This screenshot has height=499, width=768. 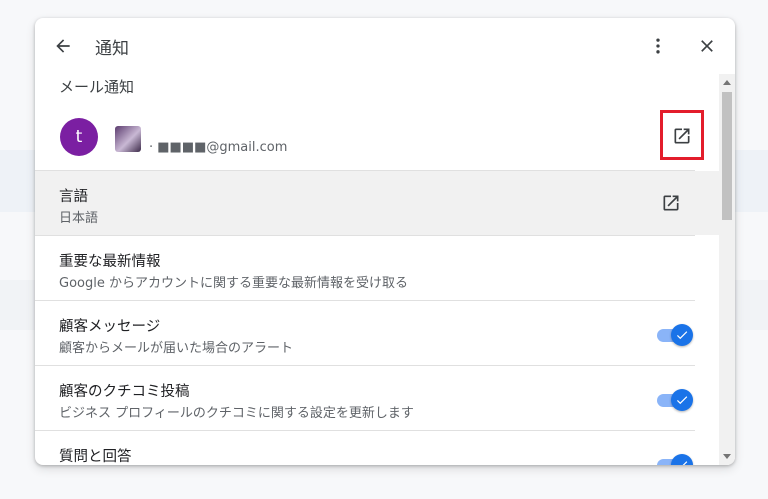 I want to click on customer-messages-toggle, so click(x=676, y=335).